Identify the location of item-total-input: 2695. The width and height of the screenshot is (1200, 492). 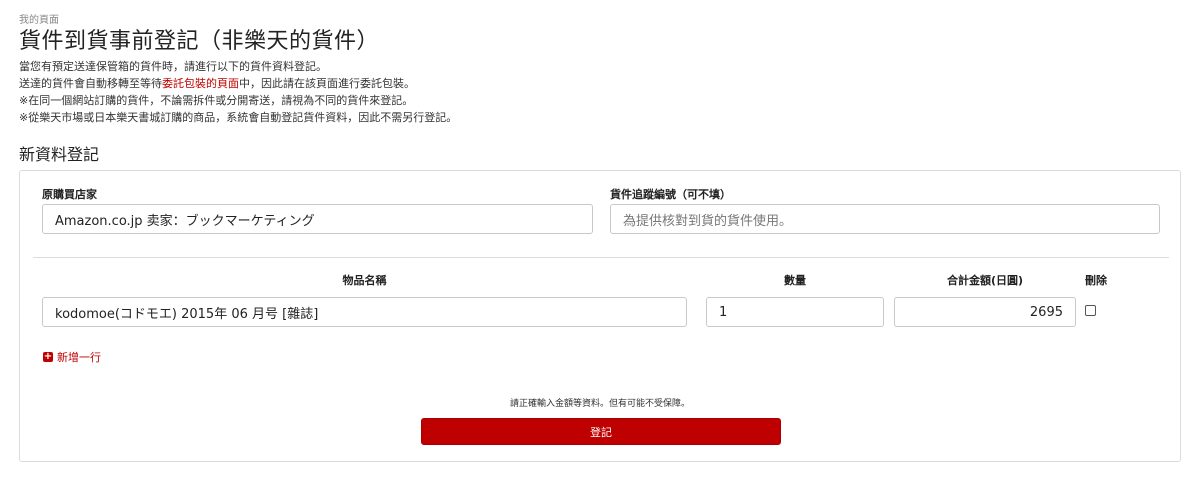
(985, 312).